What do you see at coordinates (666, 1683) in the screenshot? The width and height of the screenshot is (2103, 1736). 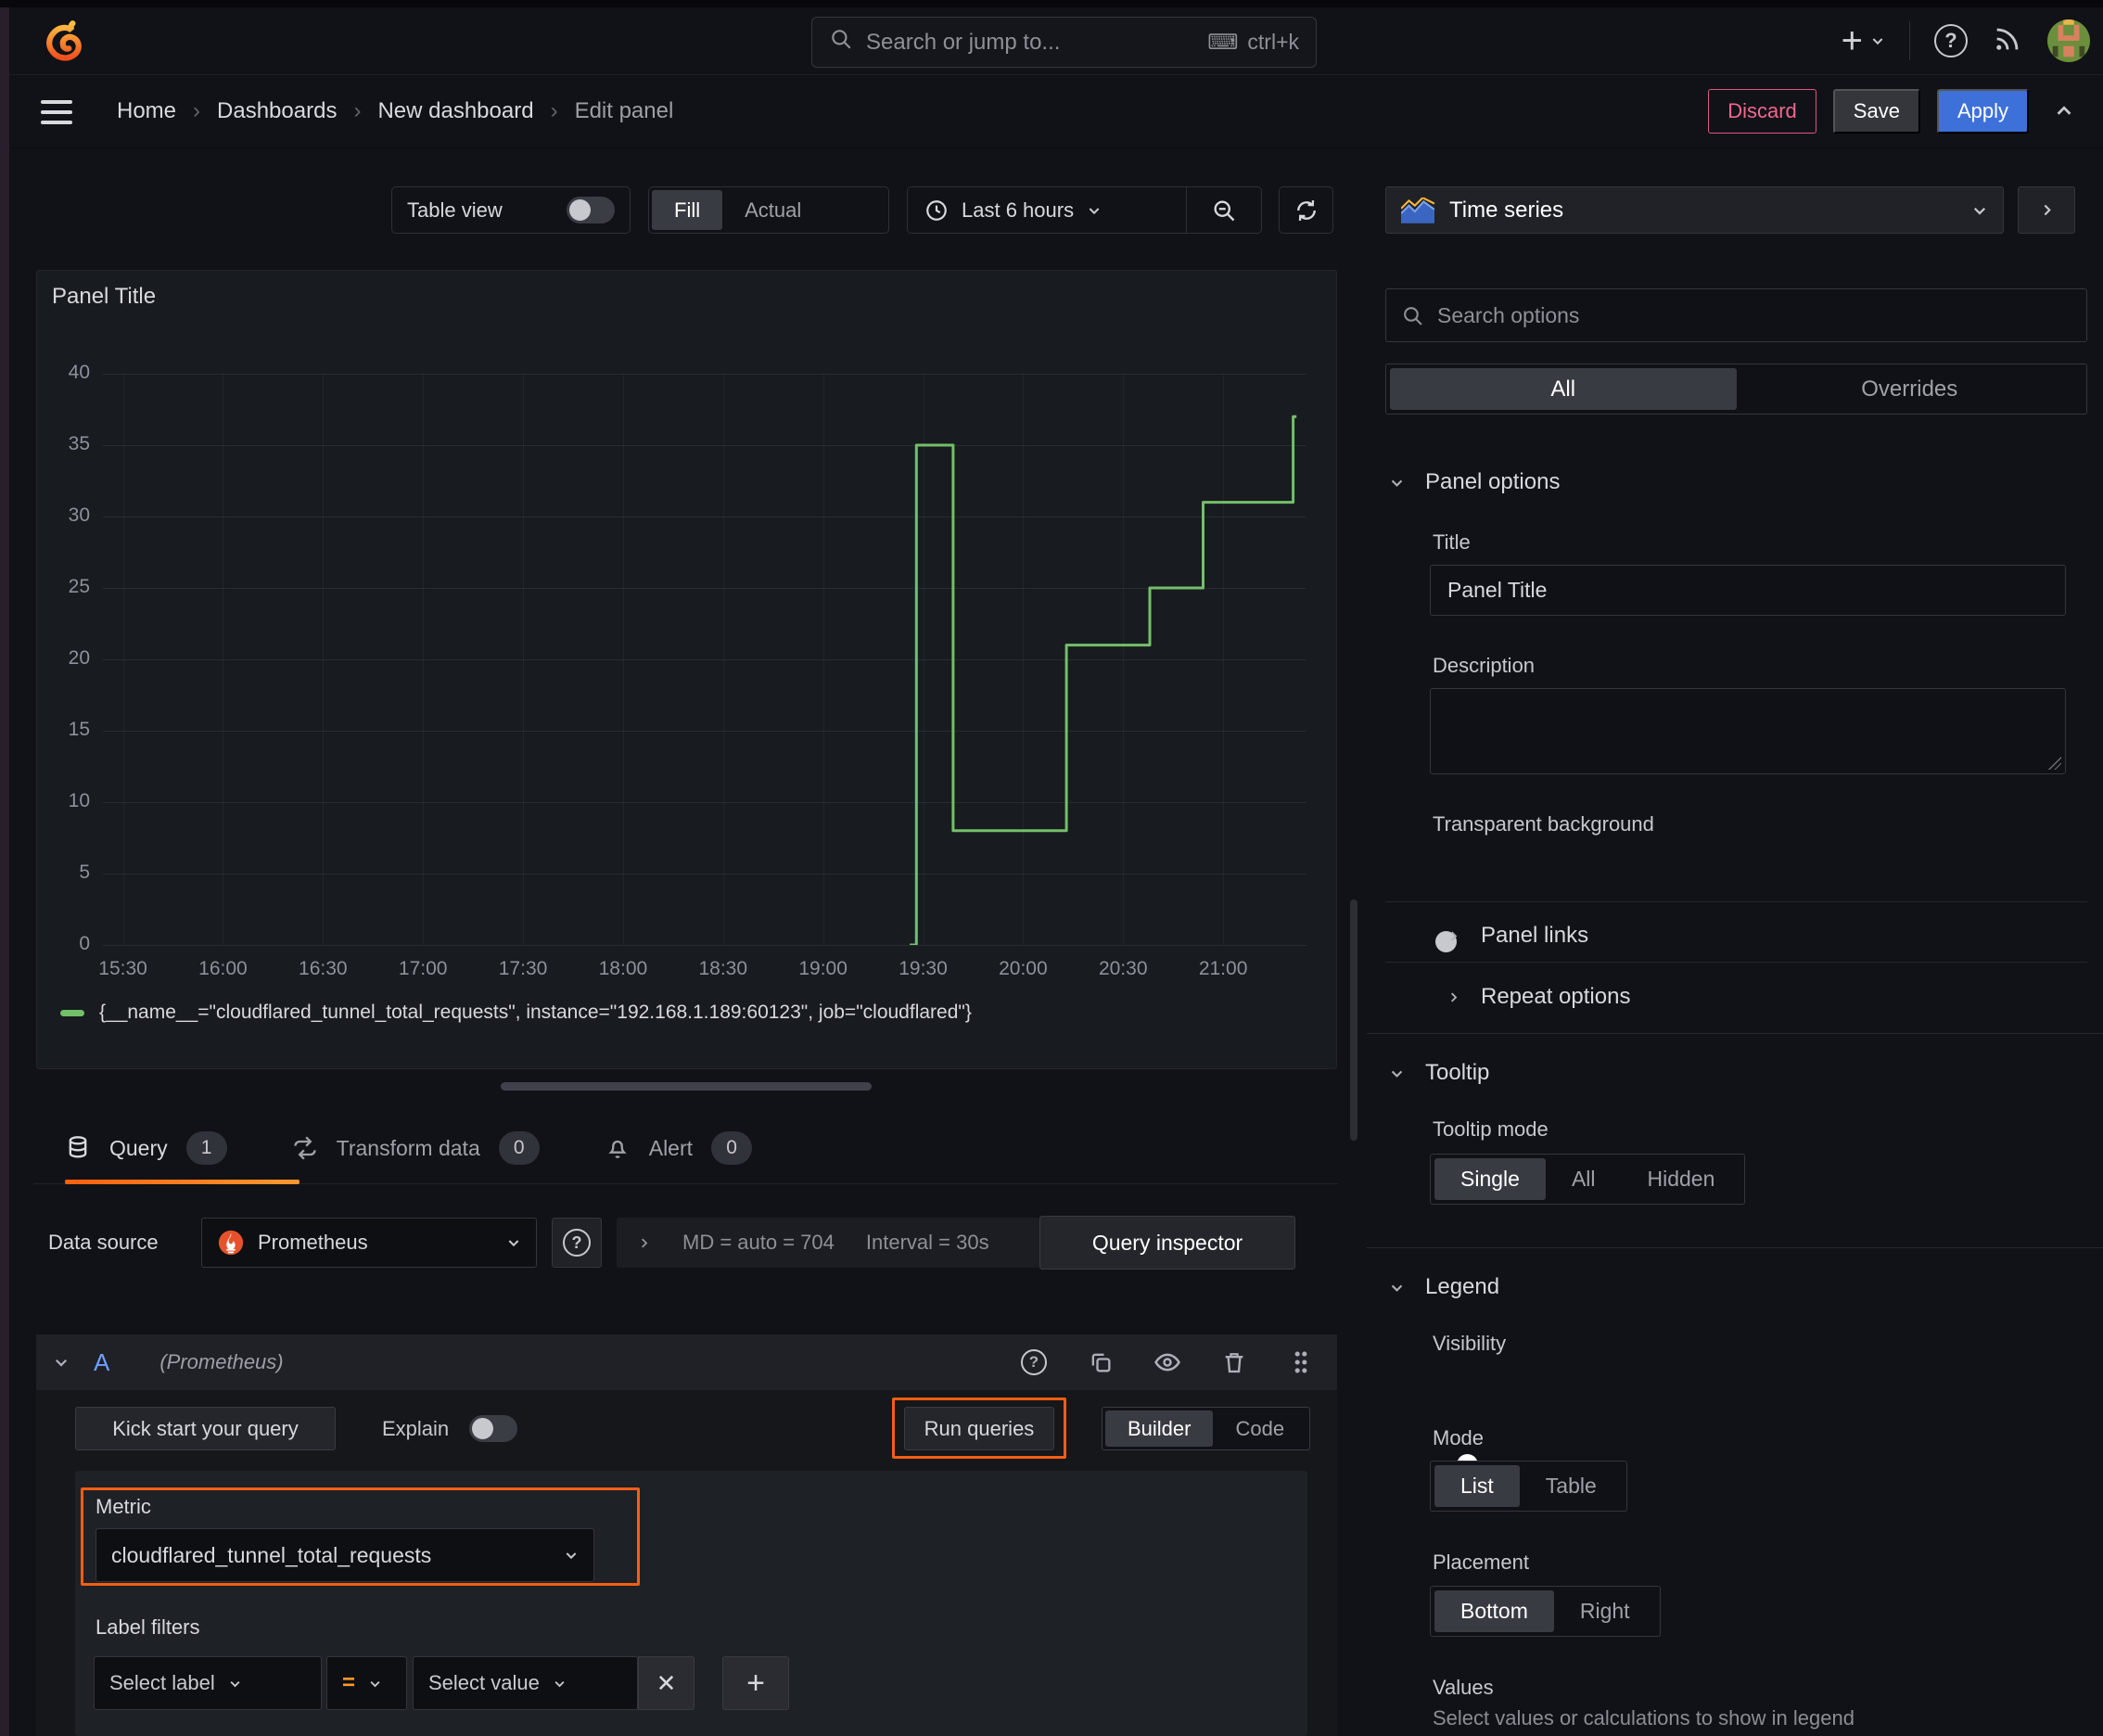 I see `remove-filter-button: ✕` at bounding box center [666, 1683].